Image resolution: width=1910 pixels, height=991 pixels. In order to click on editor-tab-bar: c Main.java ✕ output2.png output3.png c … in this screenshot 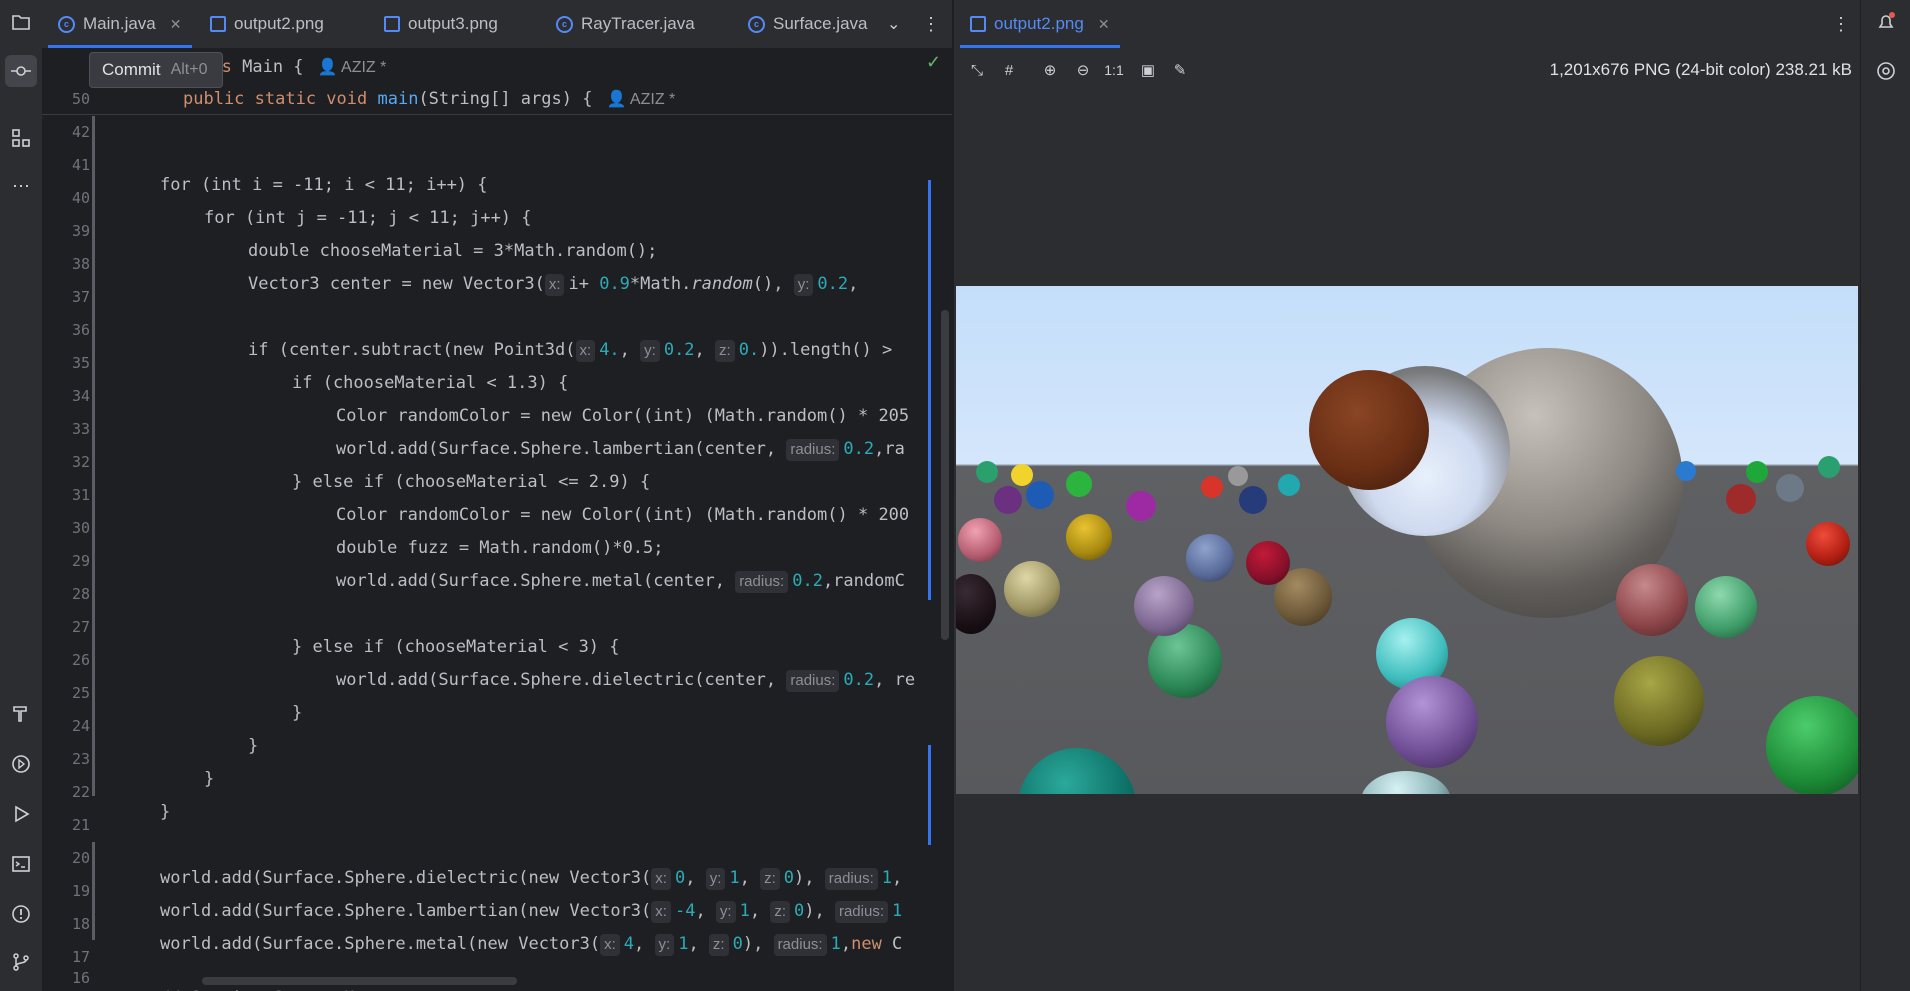, I will do `click(497, 24)`.